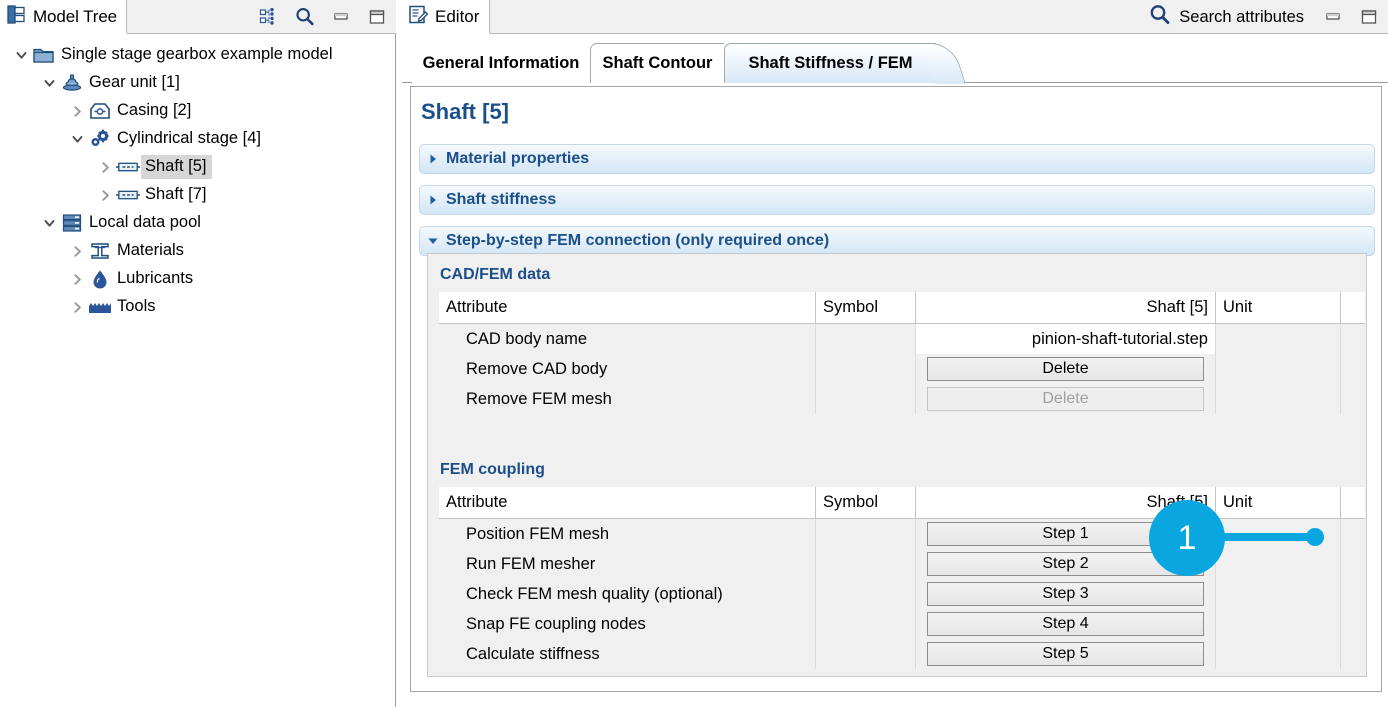 This screenshot has width=1388, height=707. I want to click on tree-item-materials: Materials, so click(197, 251).